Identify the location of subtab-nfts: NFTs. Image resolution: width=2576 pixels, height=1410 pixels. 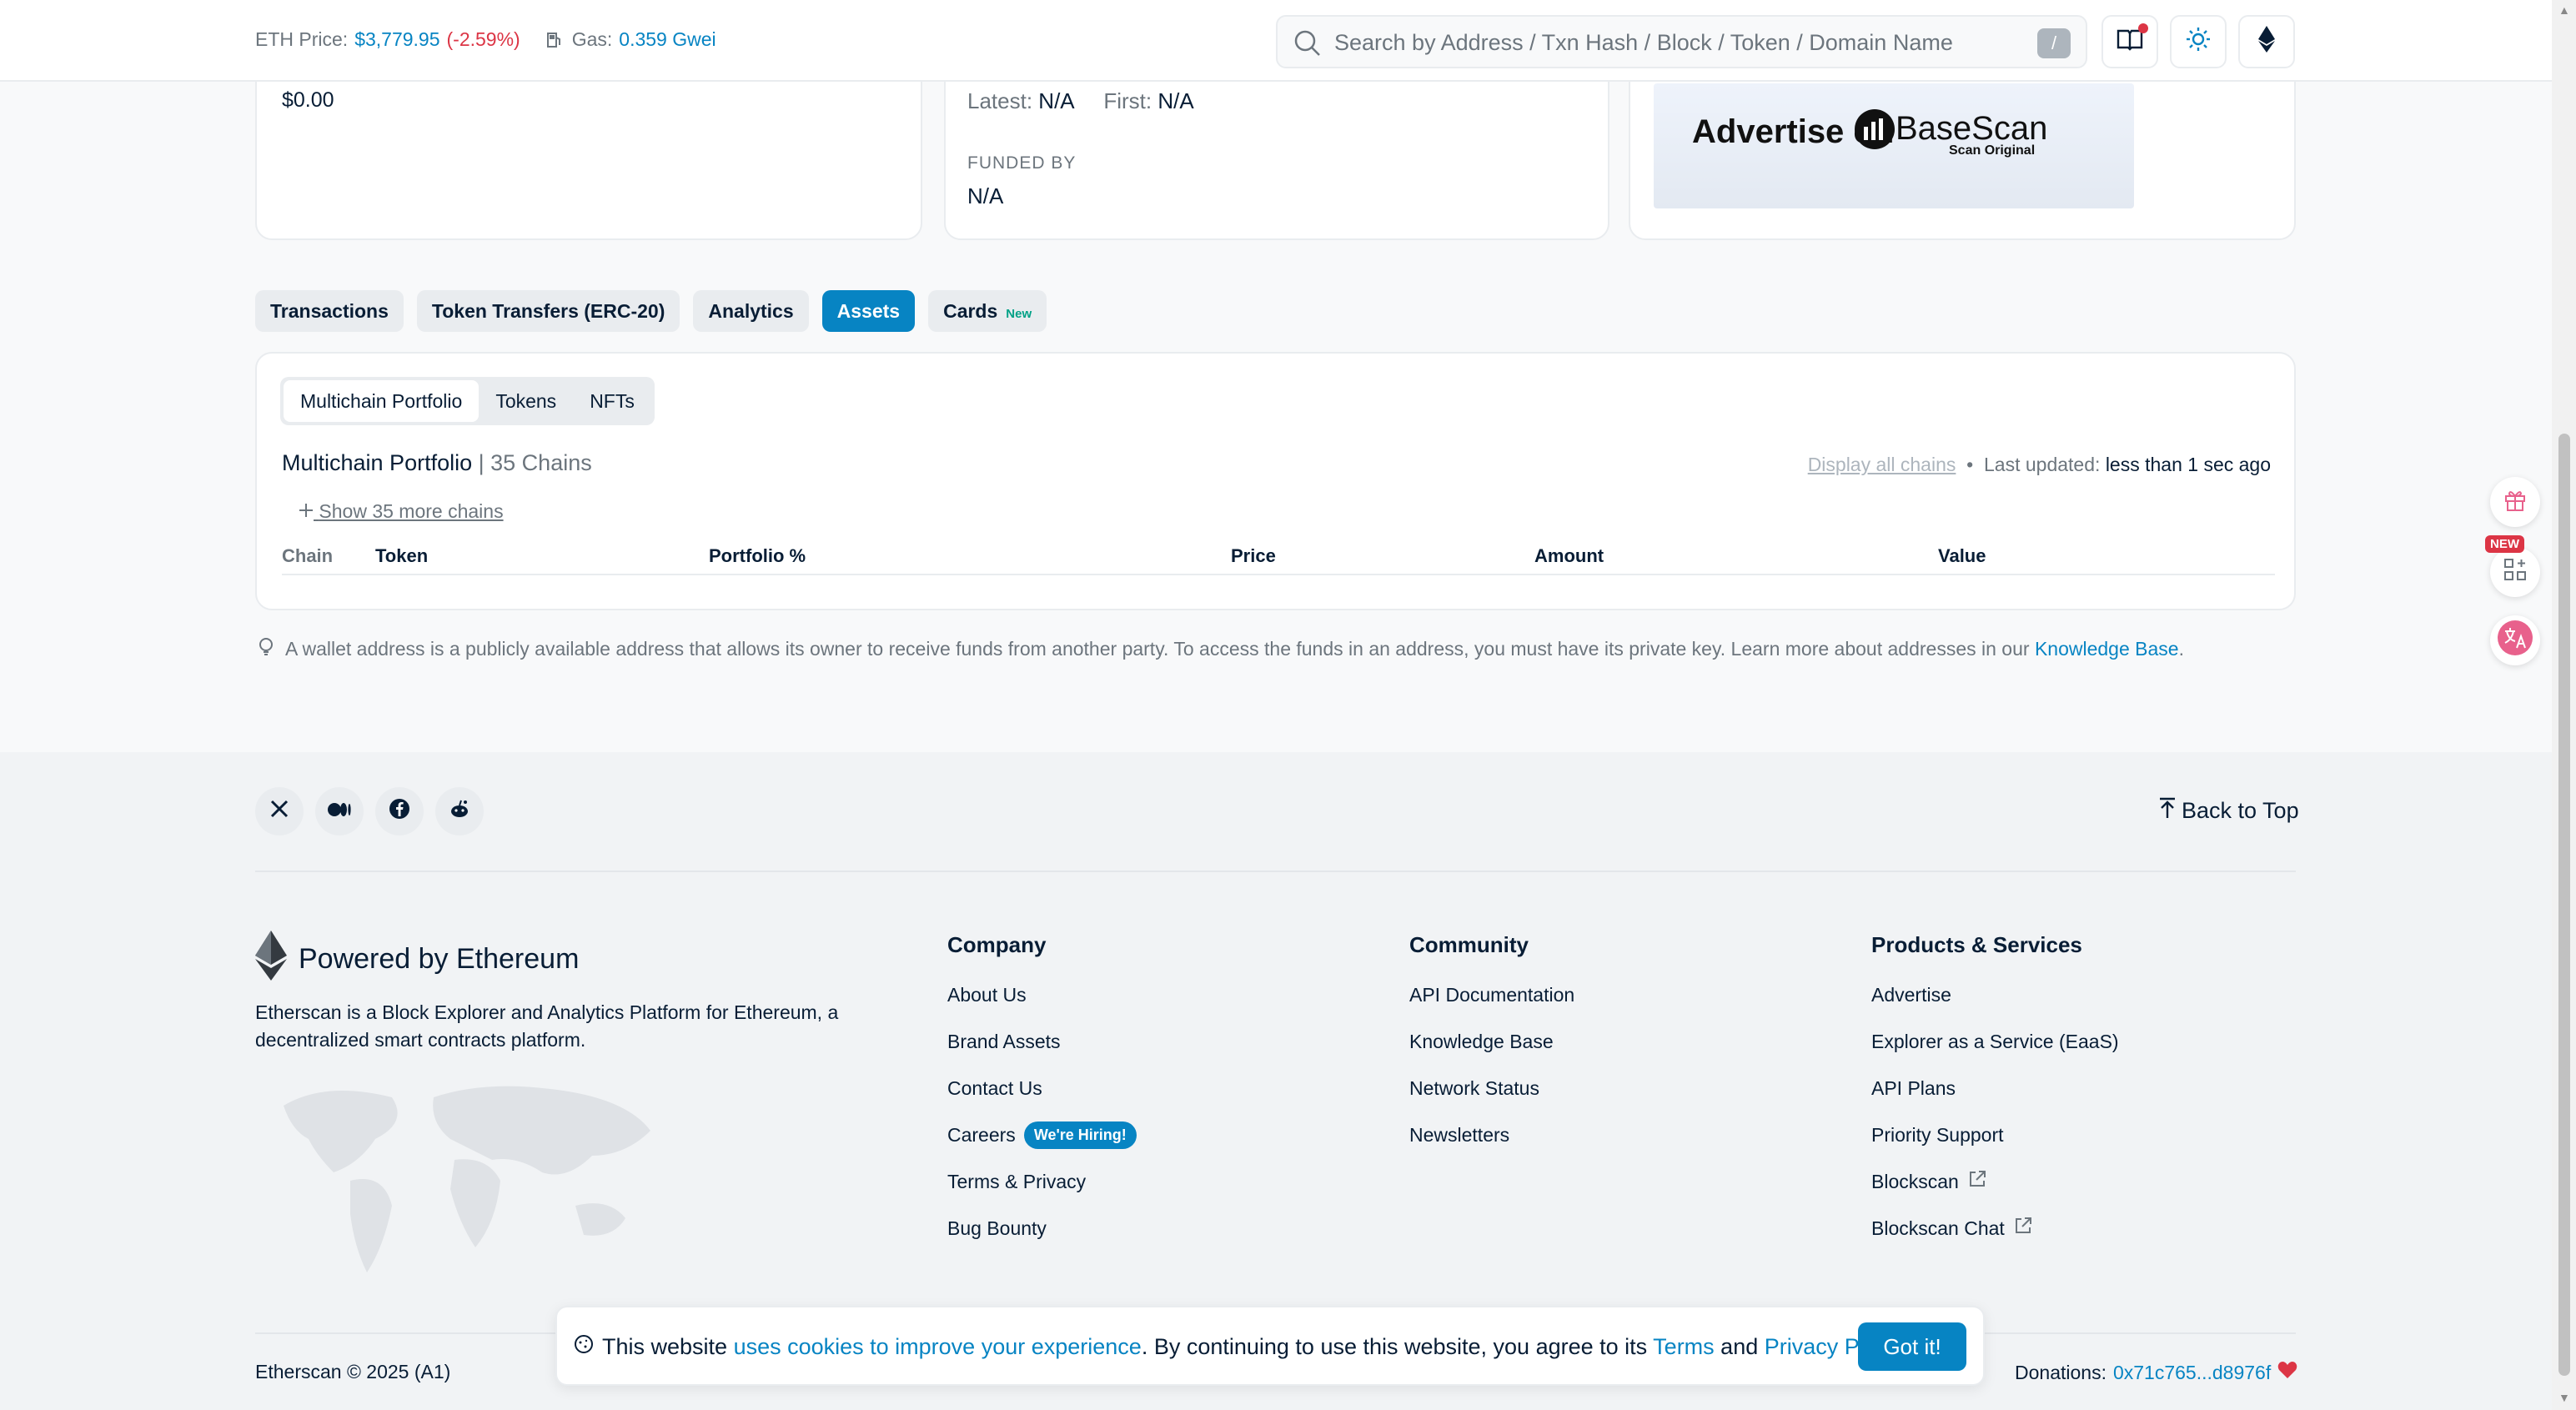
(612, 401).